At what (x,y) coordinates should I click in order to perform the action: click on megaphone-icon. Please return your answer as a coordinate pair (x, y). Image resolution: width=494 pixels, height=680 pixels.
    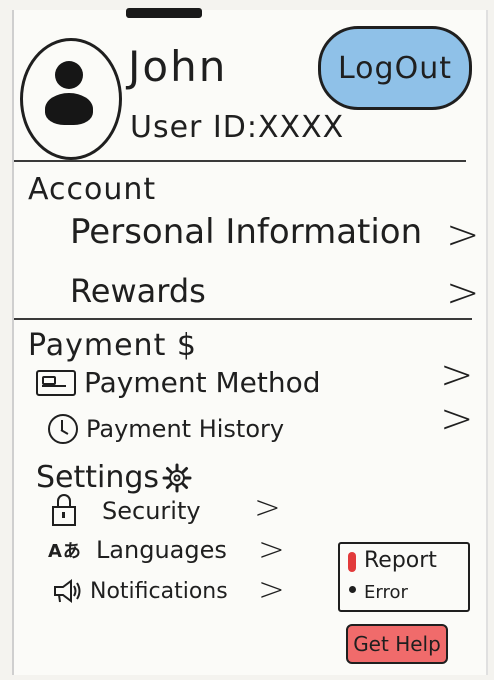
    Looking at the image, I should click on (67, 591).